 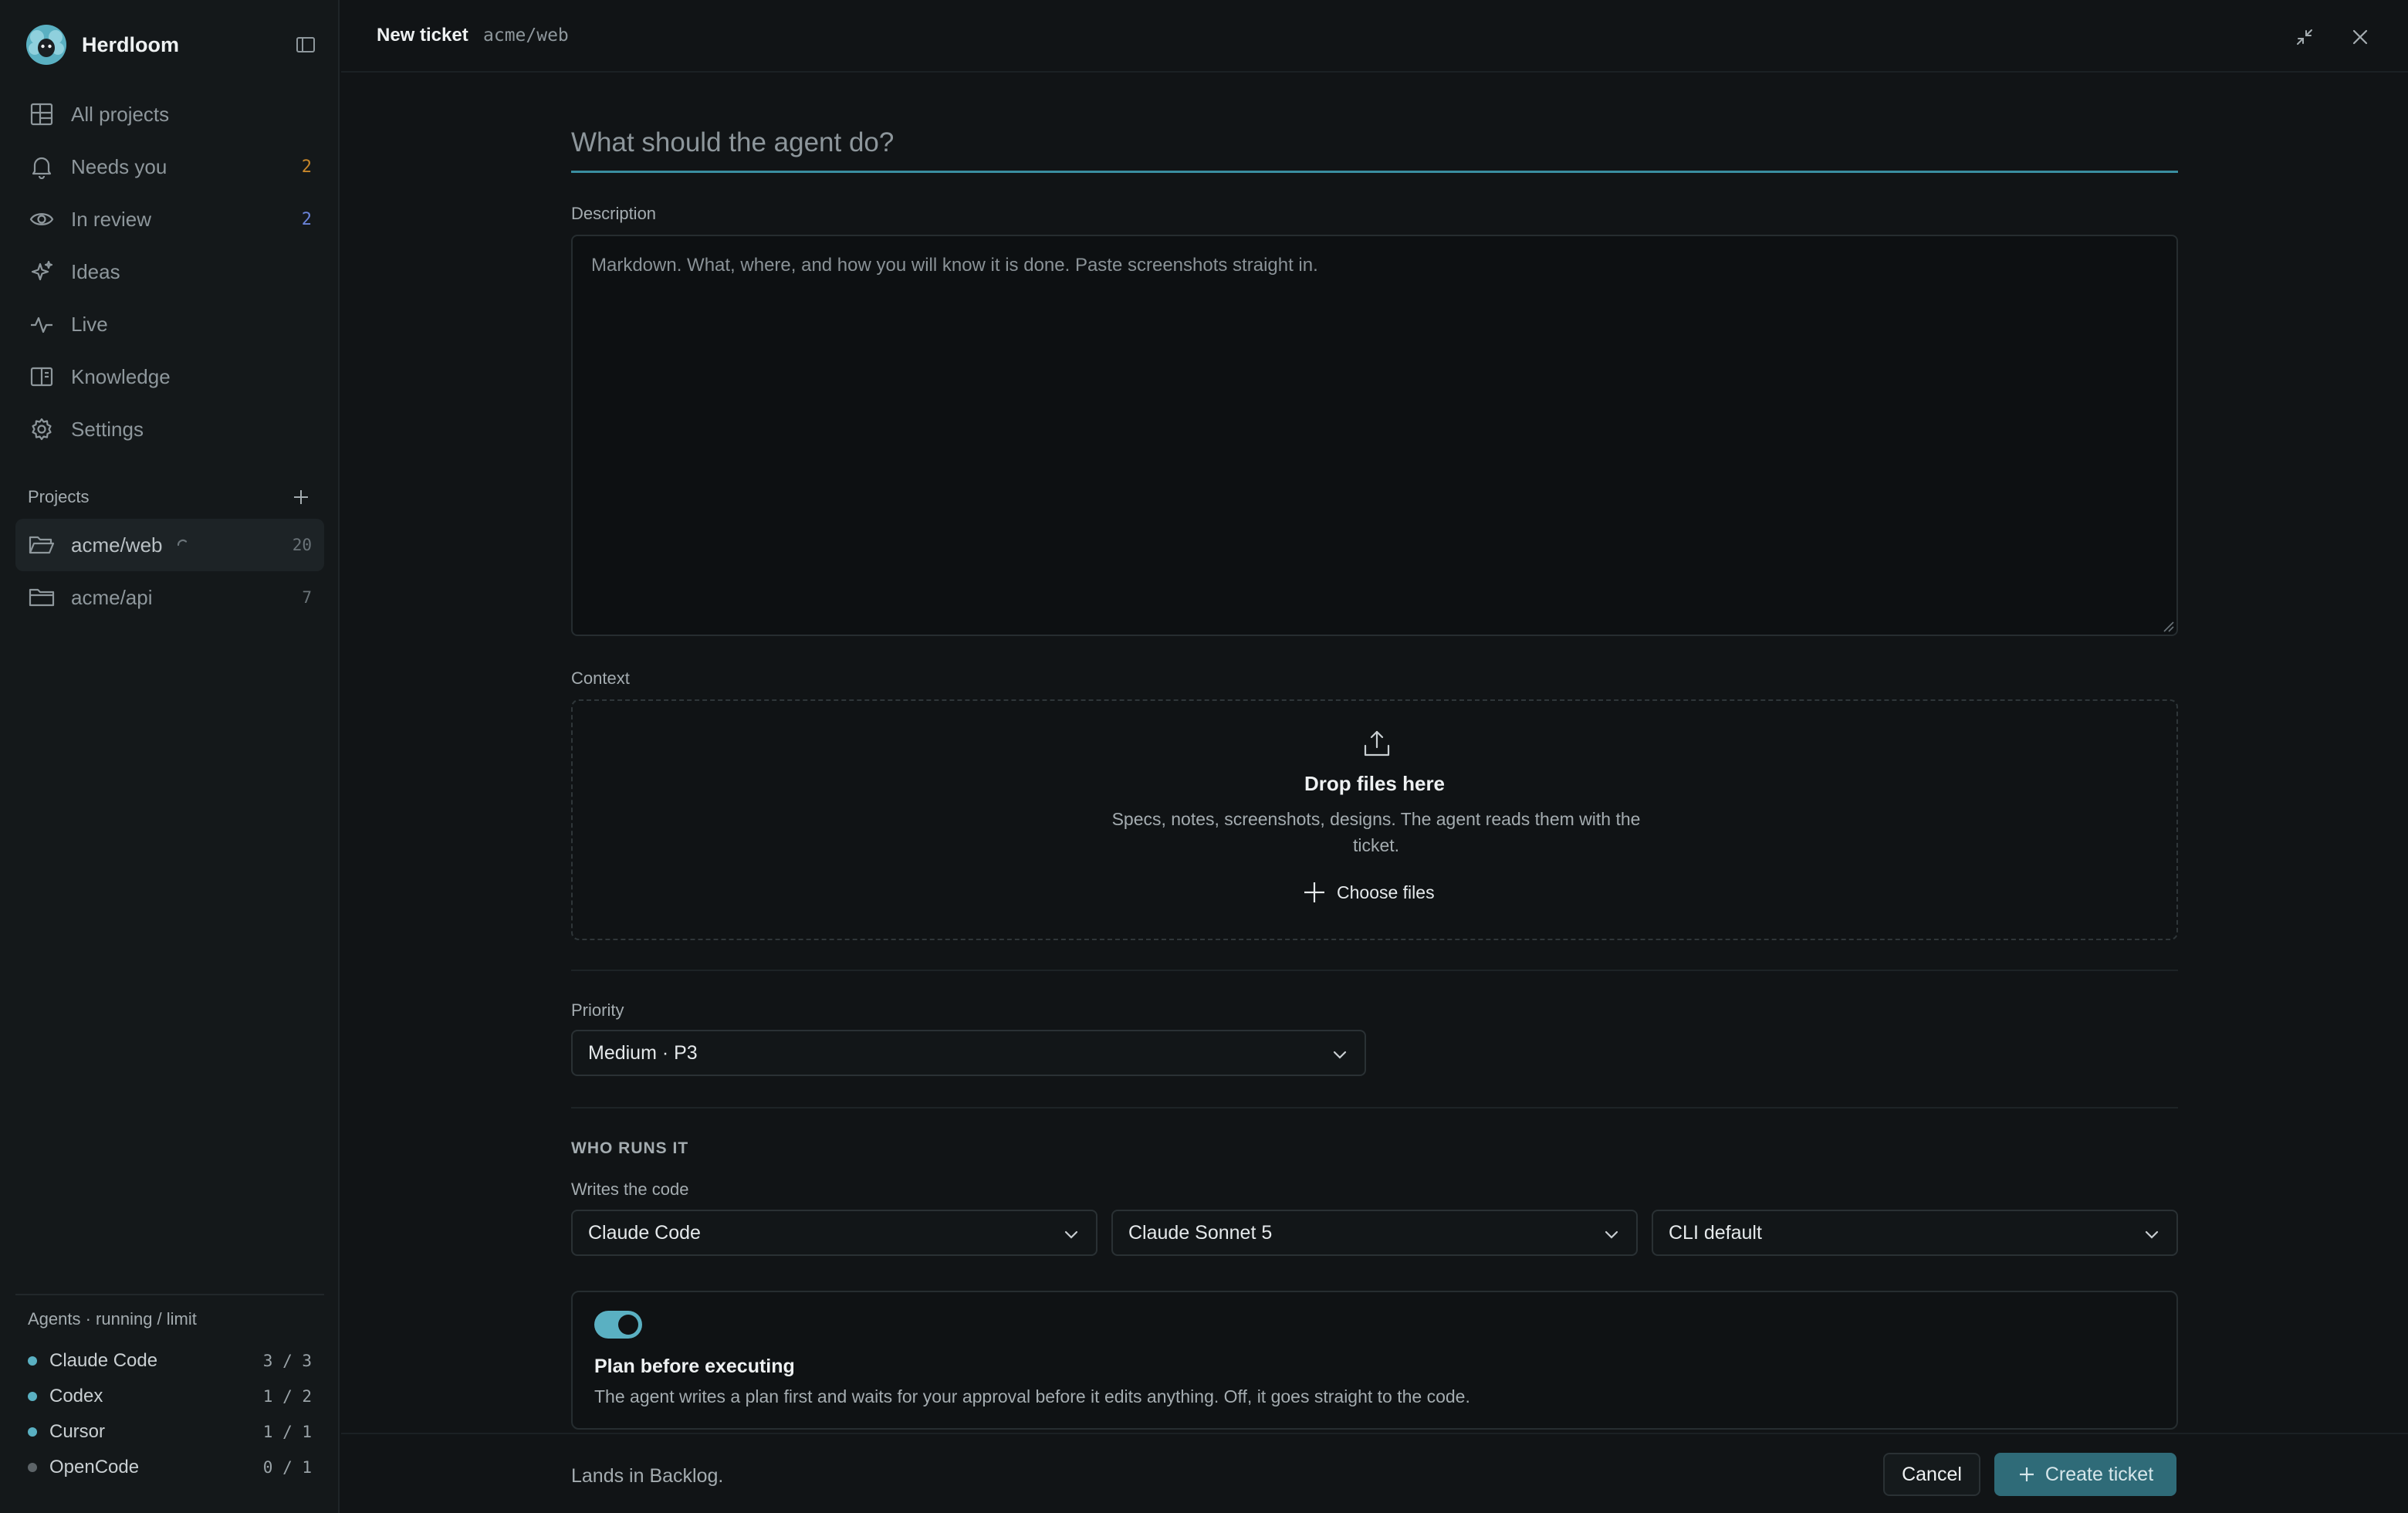 I want to click on book-icon, so click(x=42, y=377).